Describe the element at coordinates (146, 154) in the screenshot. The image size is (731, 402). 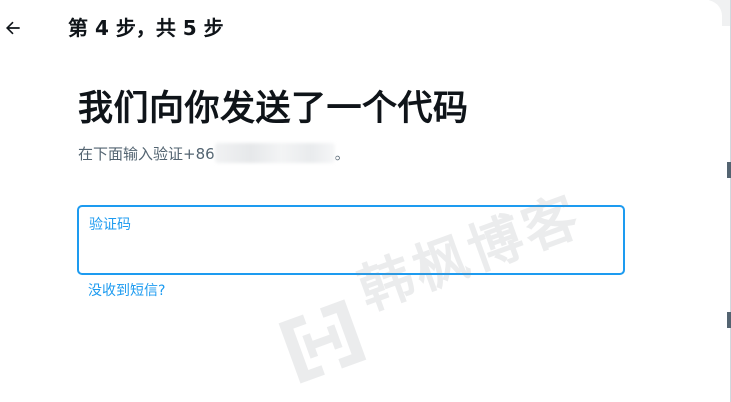
I see `instruction-prefix: 在下面输入验证+86` at that location.